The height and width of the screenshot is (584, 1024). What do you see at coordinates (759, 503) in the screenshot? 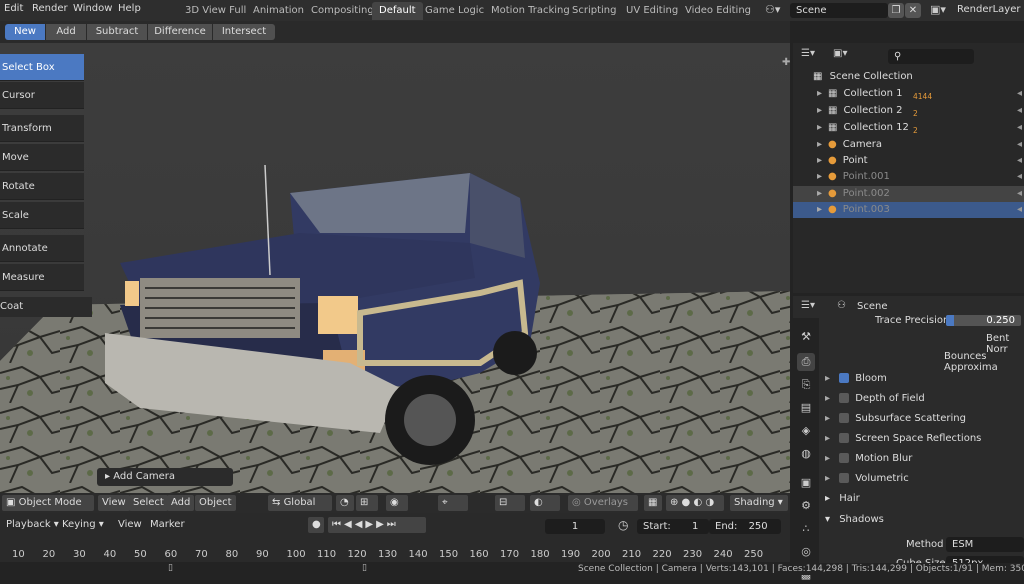
I see `shading-select: Shading ▾` at bounding box center [759, 503].